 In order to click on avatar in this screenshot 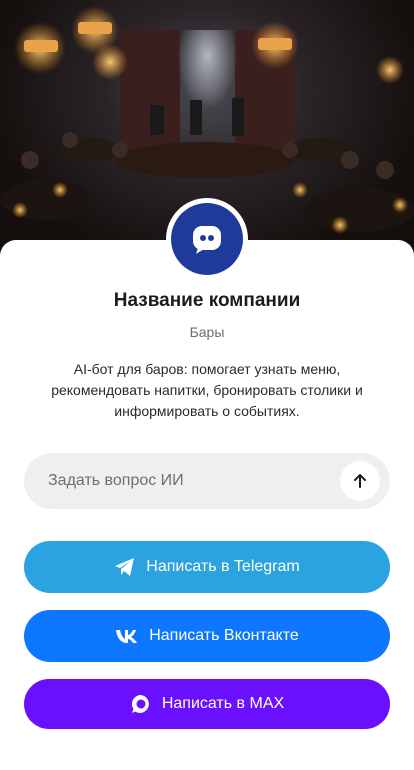, I will do `click(207, 239)`.